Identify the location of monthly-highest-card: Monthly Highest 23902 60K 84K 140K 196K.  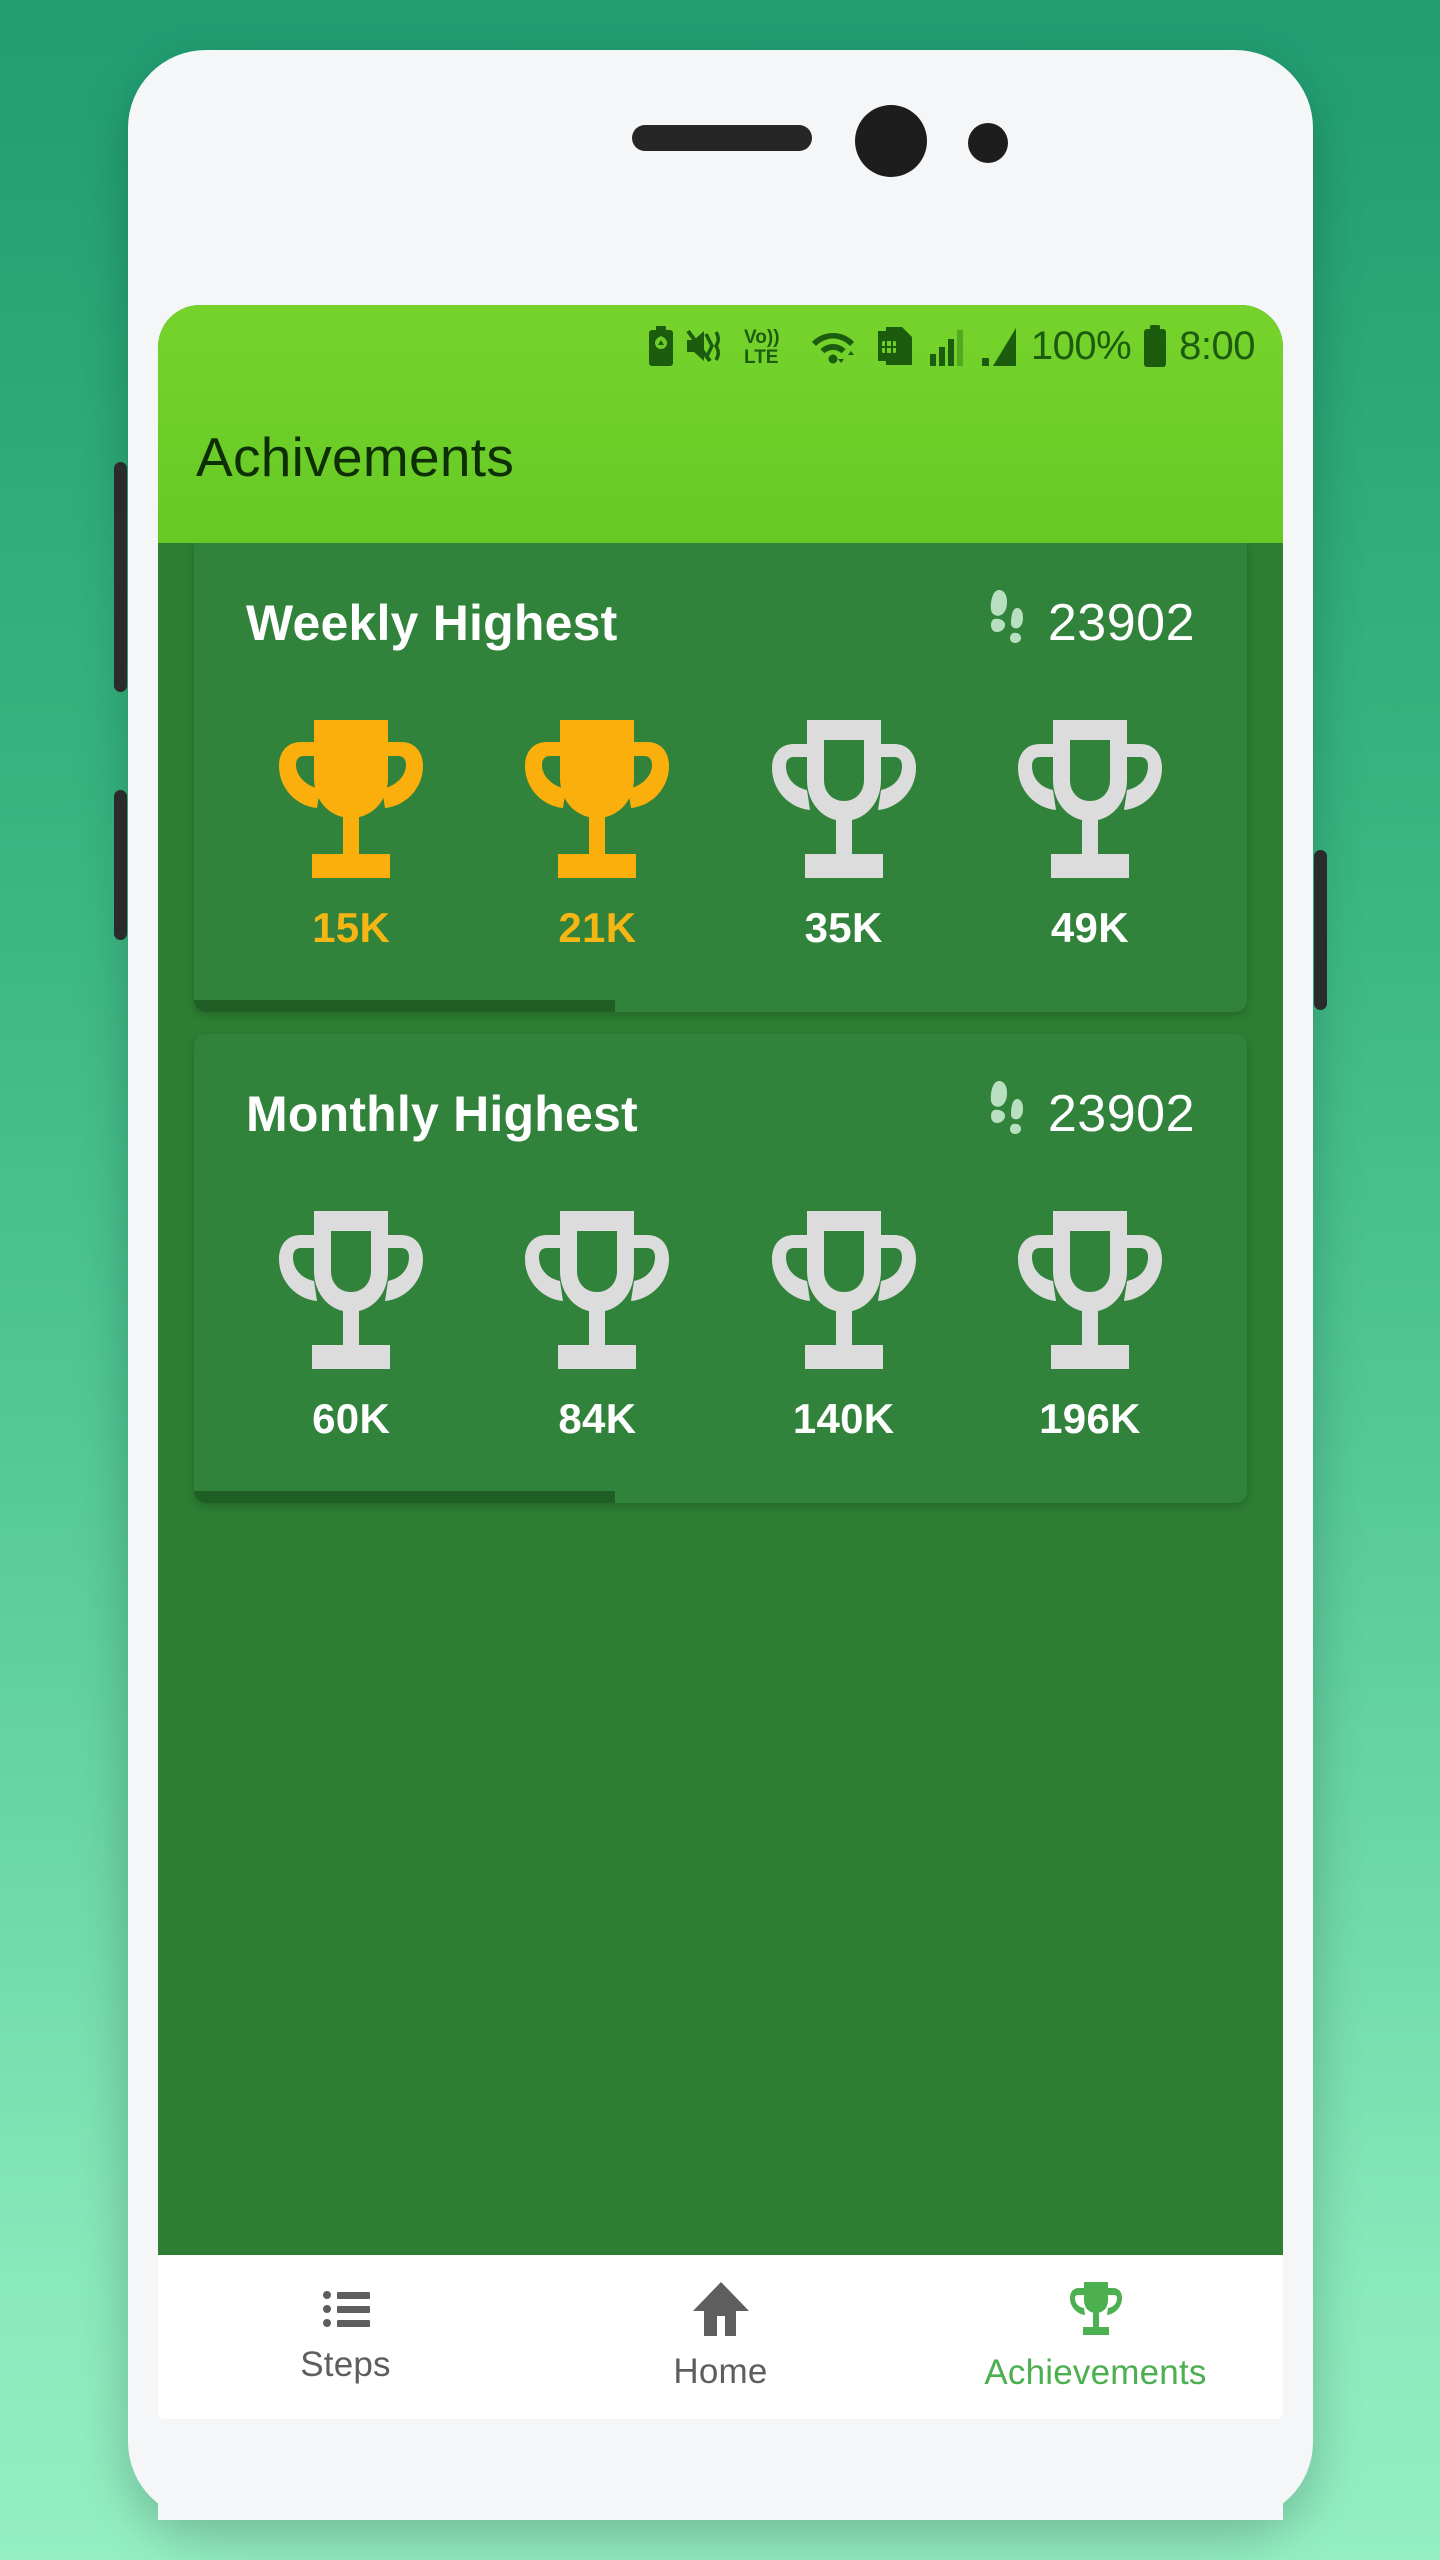
(720, 1268).